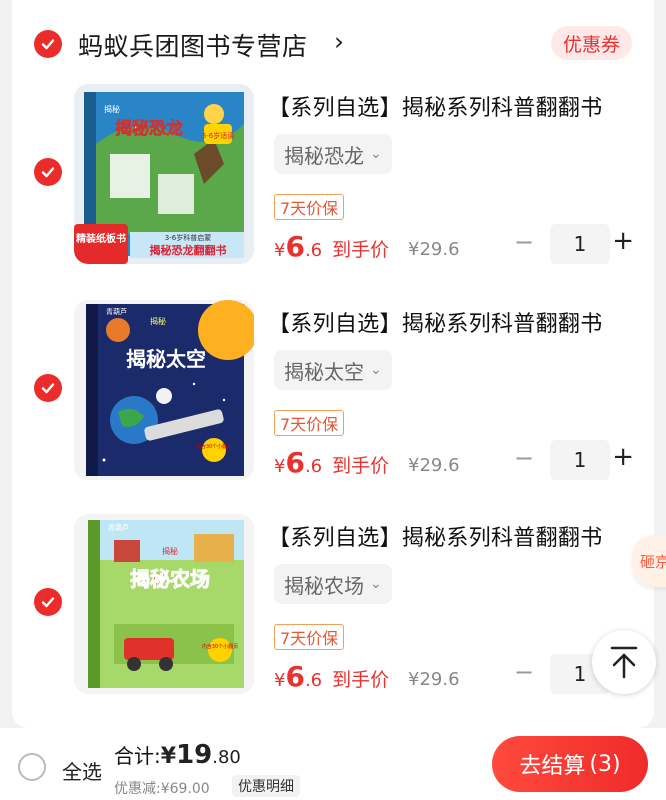 The image size is (666, 800). What do you see at coordinates (333, 764) in the screenshot?
I see `checkout-bar: 全选 合计: ¥ 19 .80 优惠减:¥69.00 优惠明细 去结算 (3)` at bounding box center [333, 764].